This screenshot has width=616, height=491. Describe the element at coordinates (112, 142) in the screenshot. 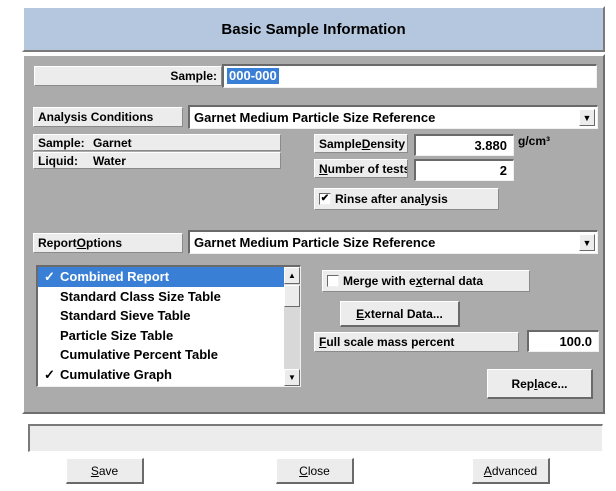

I see `analysis-sample-value: Garnet` at that location.